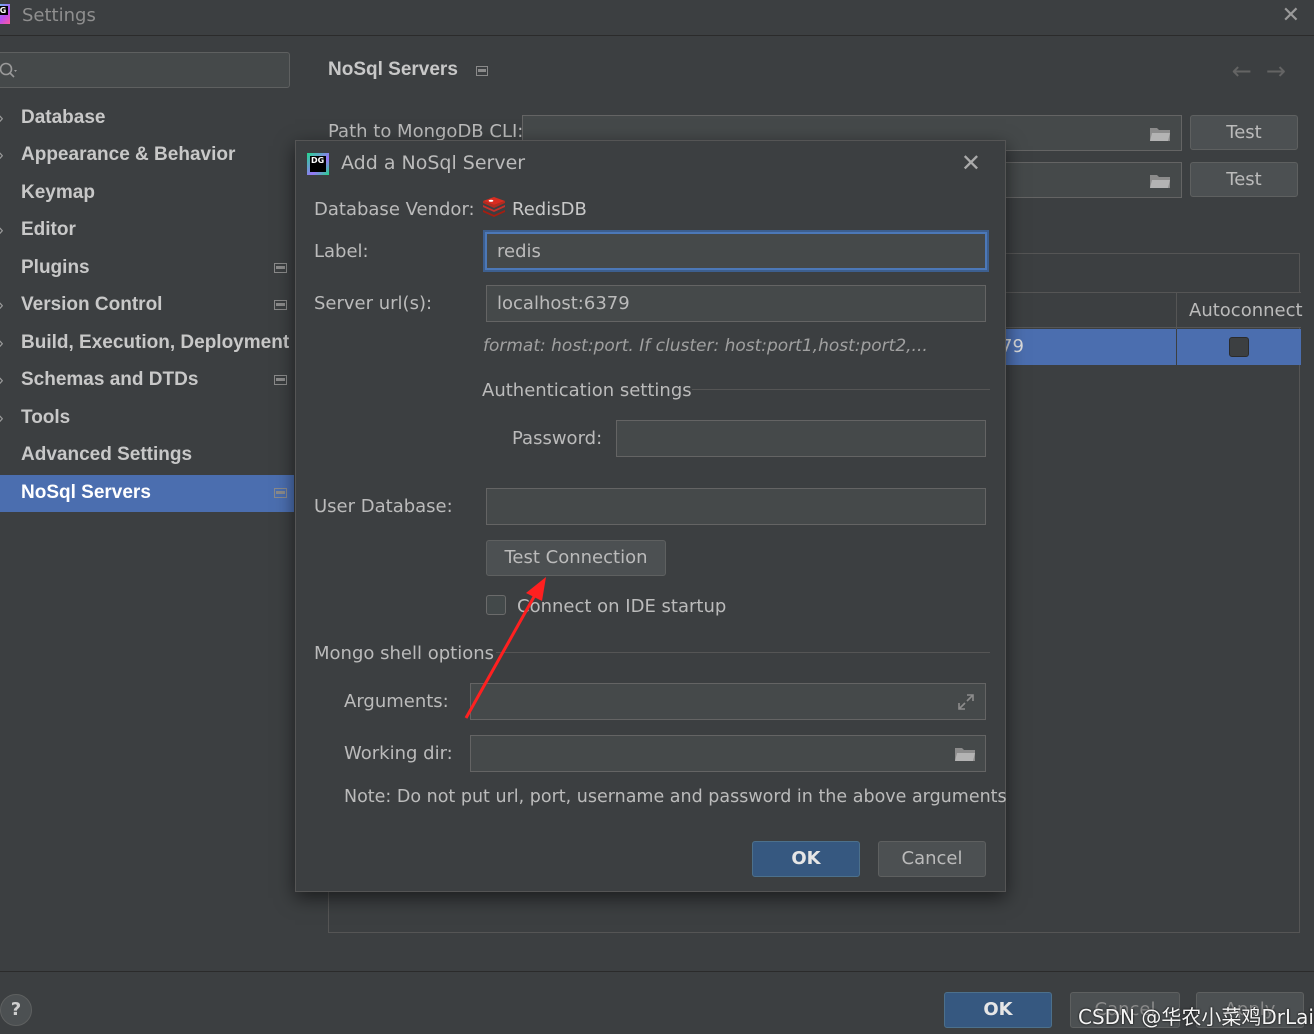 The height and width of the screenshot is (1034, 1314). Describe the element at coordinates (494, 207) in the screenshot. I see `redis-icon` at that location.